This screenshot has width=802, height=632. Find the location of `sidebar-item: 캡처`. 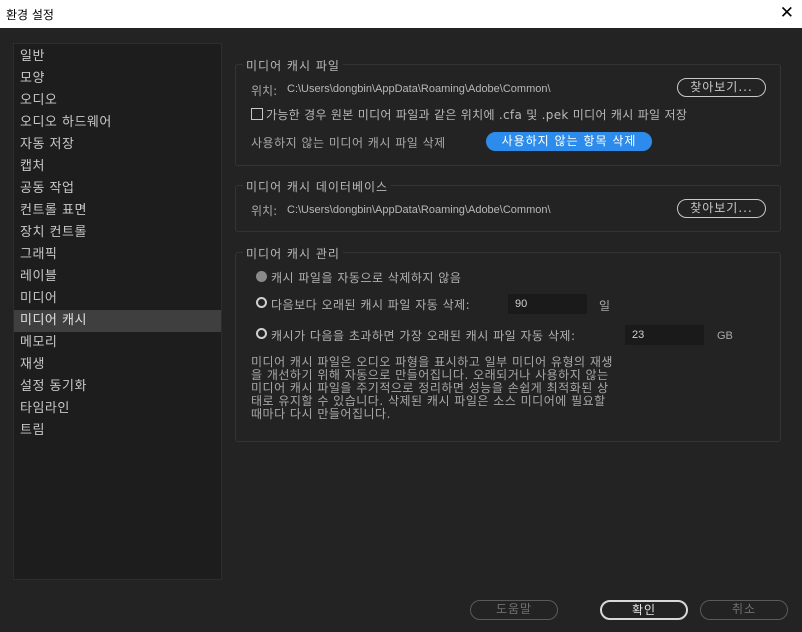

sidebar-item: 캡처 is located at coordinates (117, 167).